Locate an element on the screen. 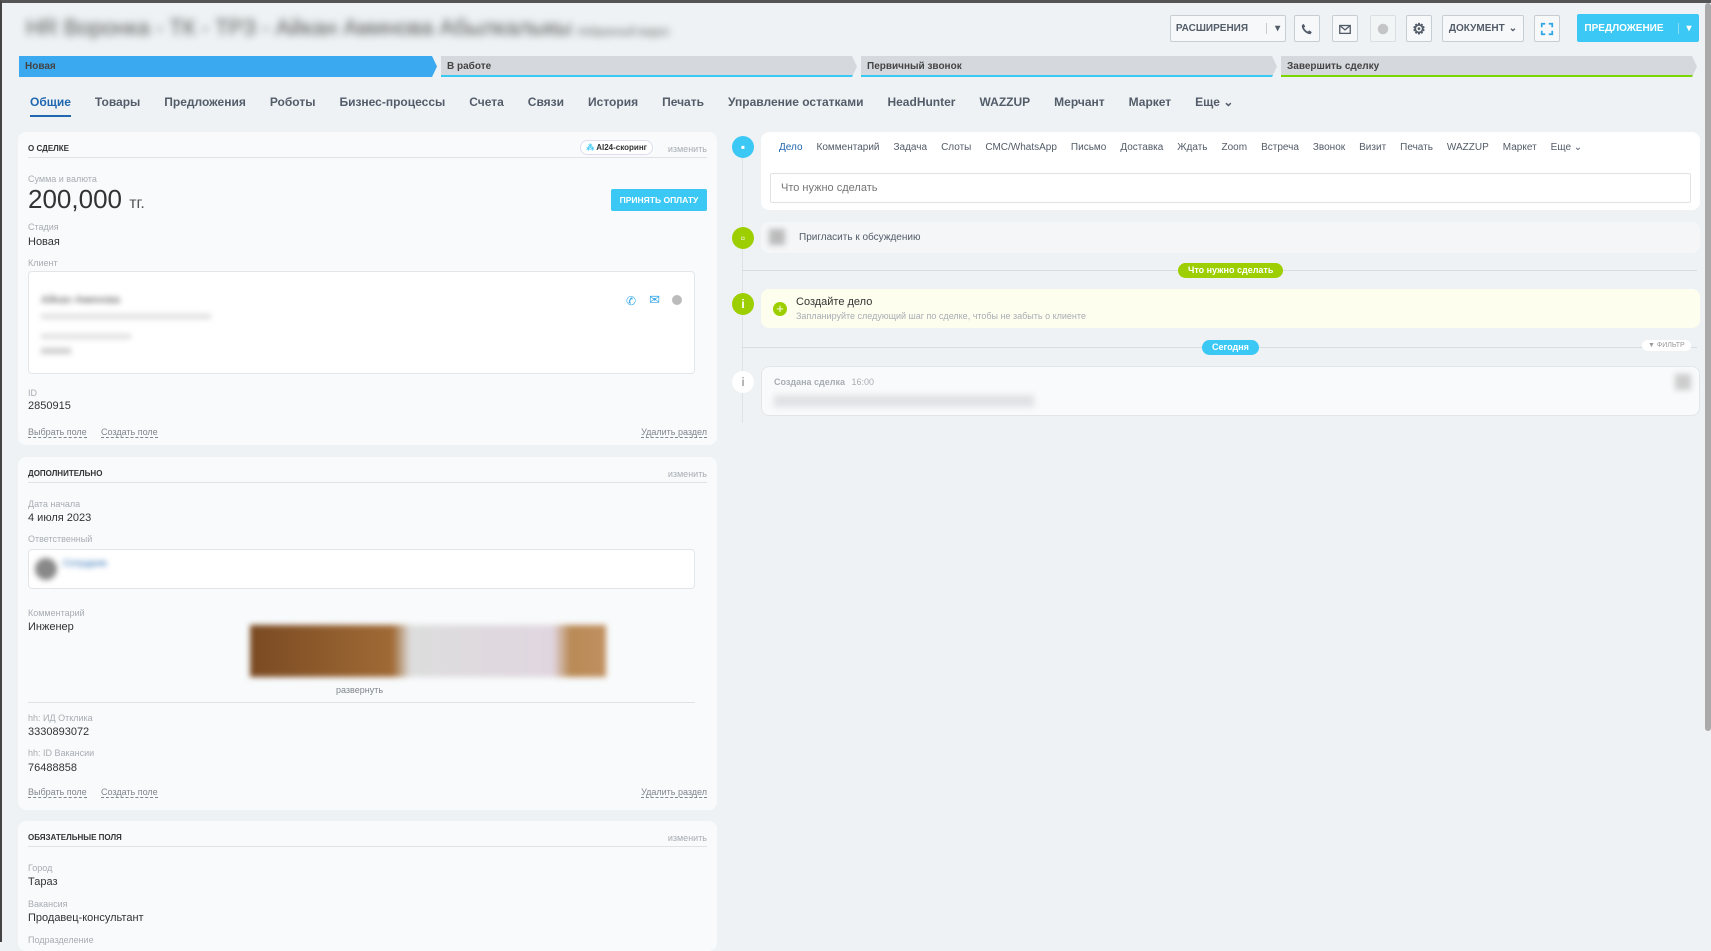  client-name: Айкан Аминова is located at coordinates (80, 300).